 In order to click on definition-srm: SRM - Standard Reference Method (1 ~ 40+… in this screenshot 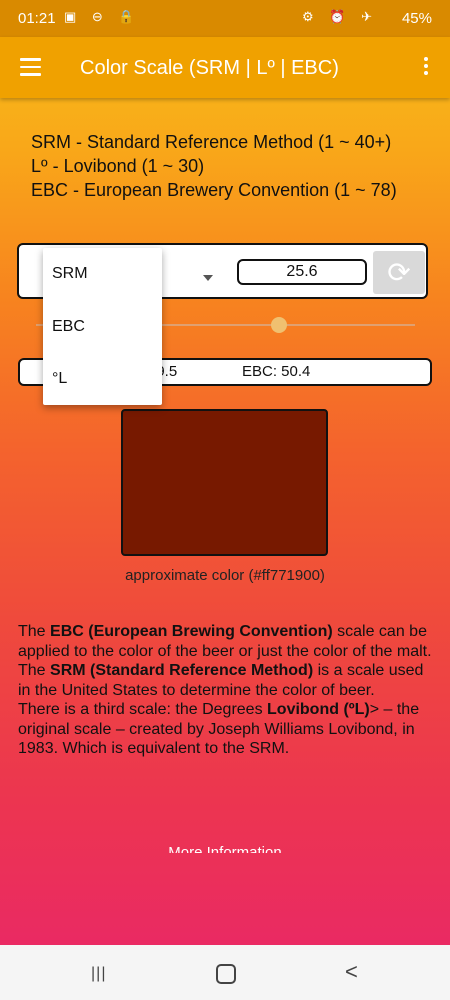, I will do `click(211, 142)`.